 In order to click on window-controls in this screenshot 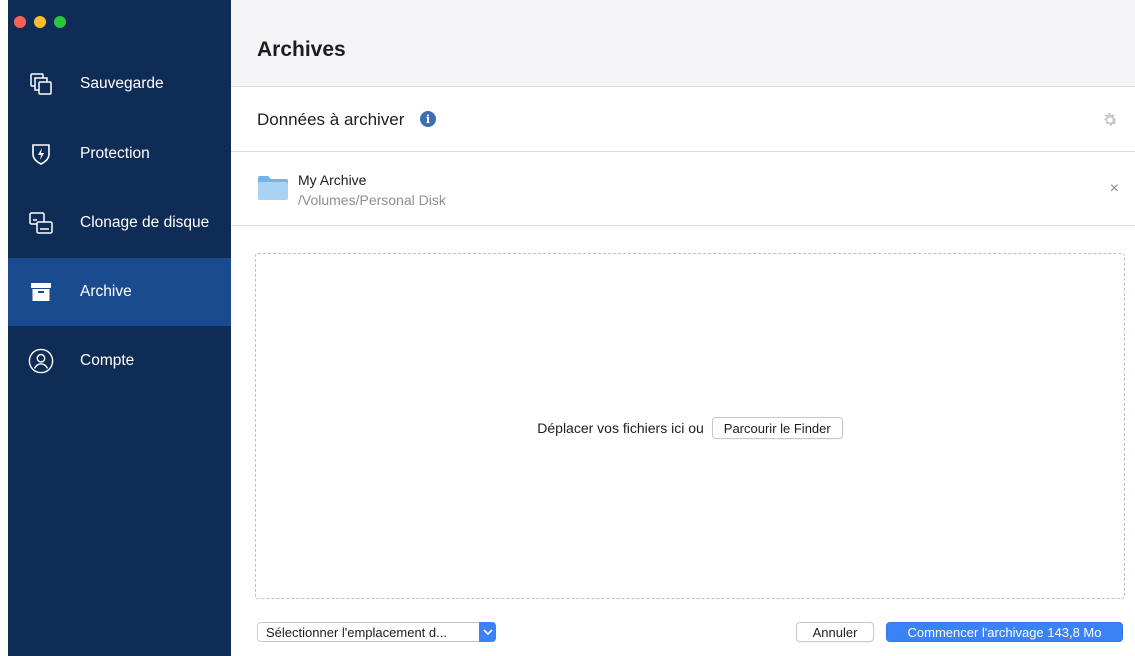, I will do `click(40, 22)`.